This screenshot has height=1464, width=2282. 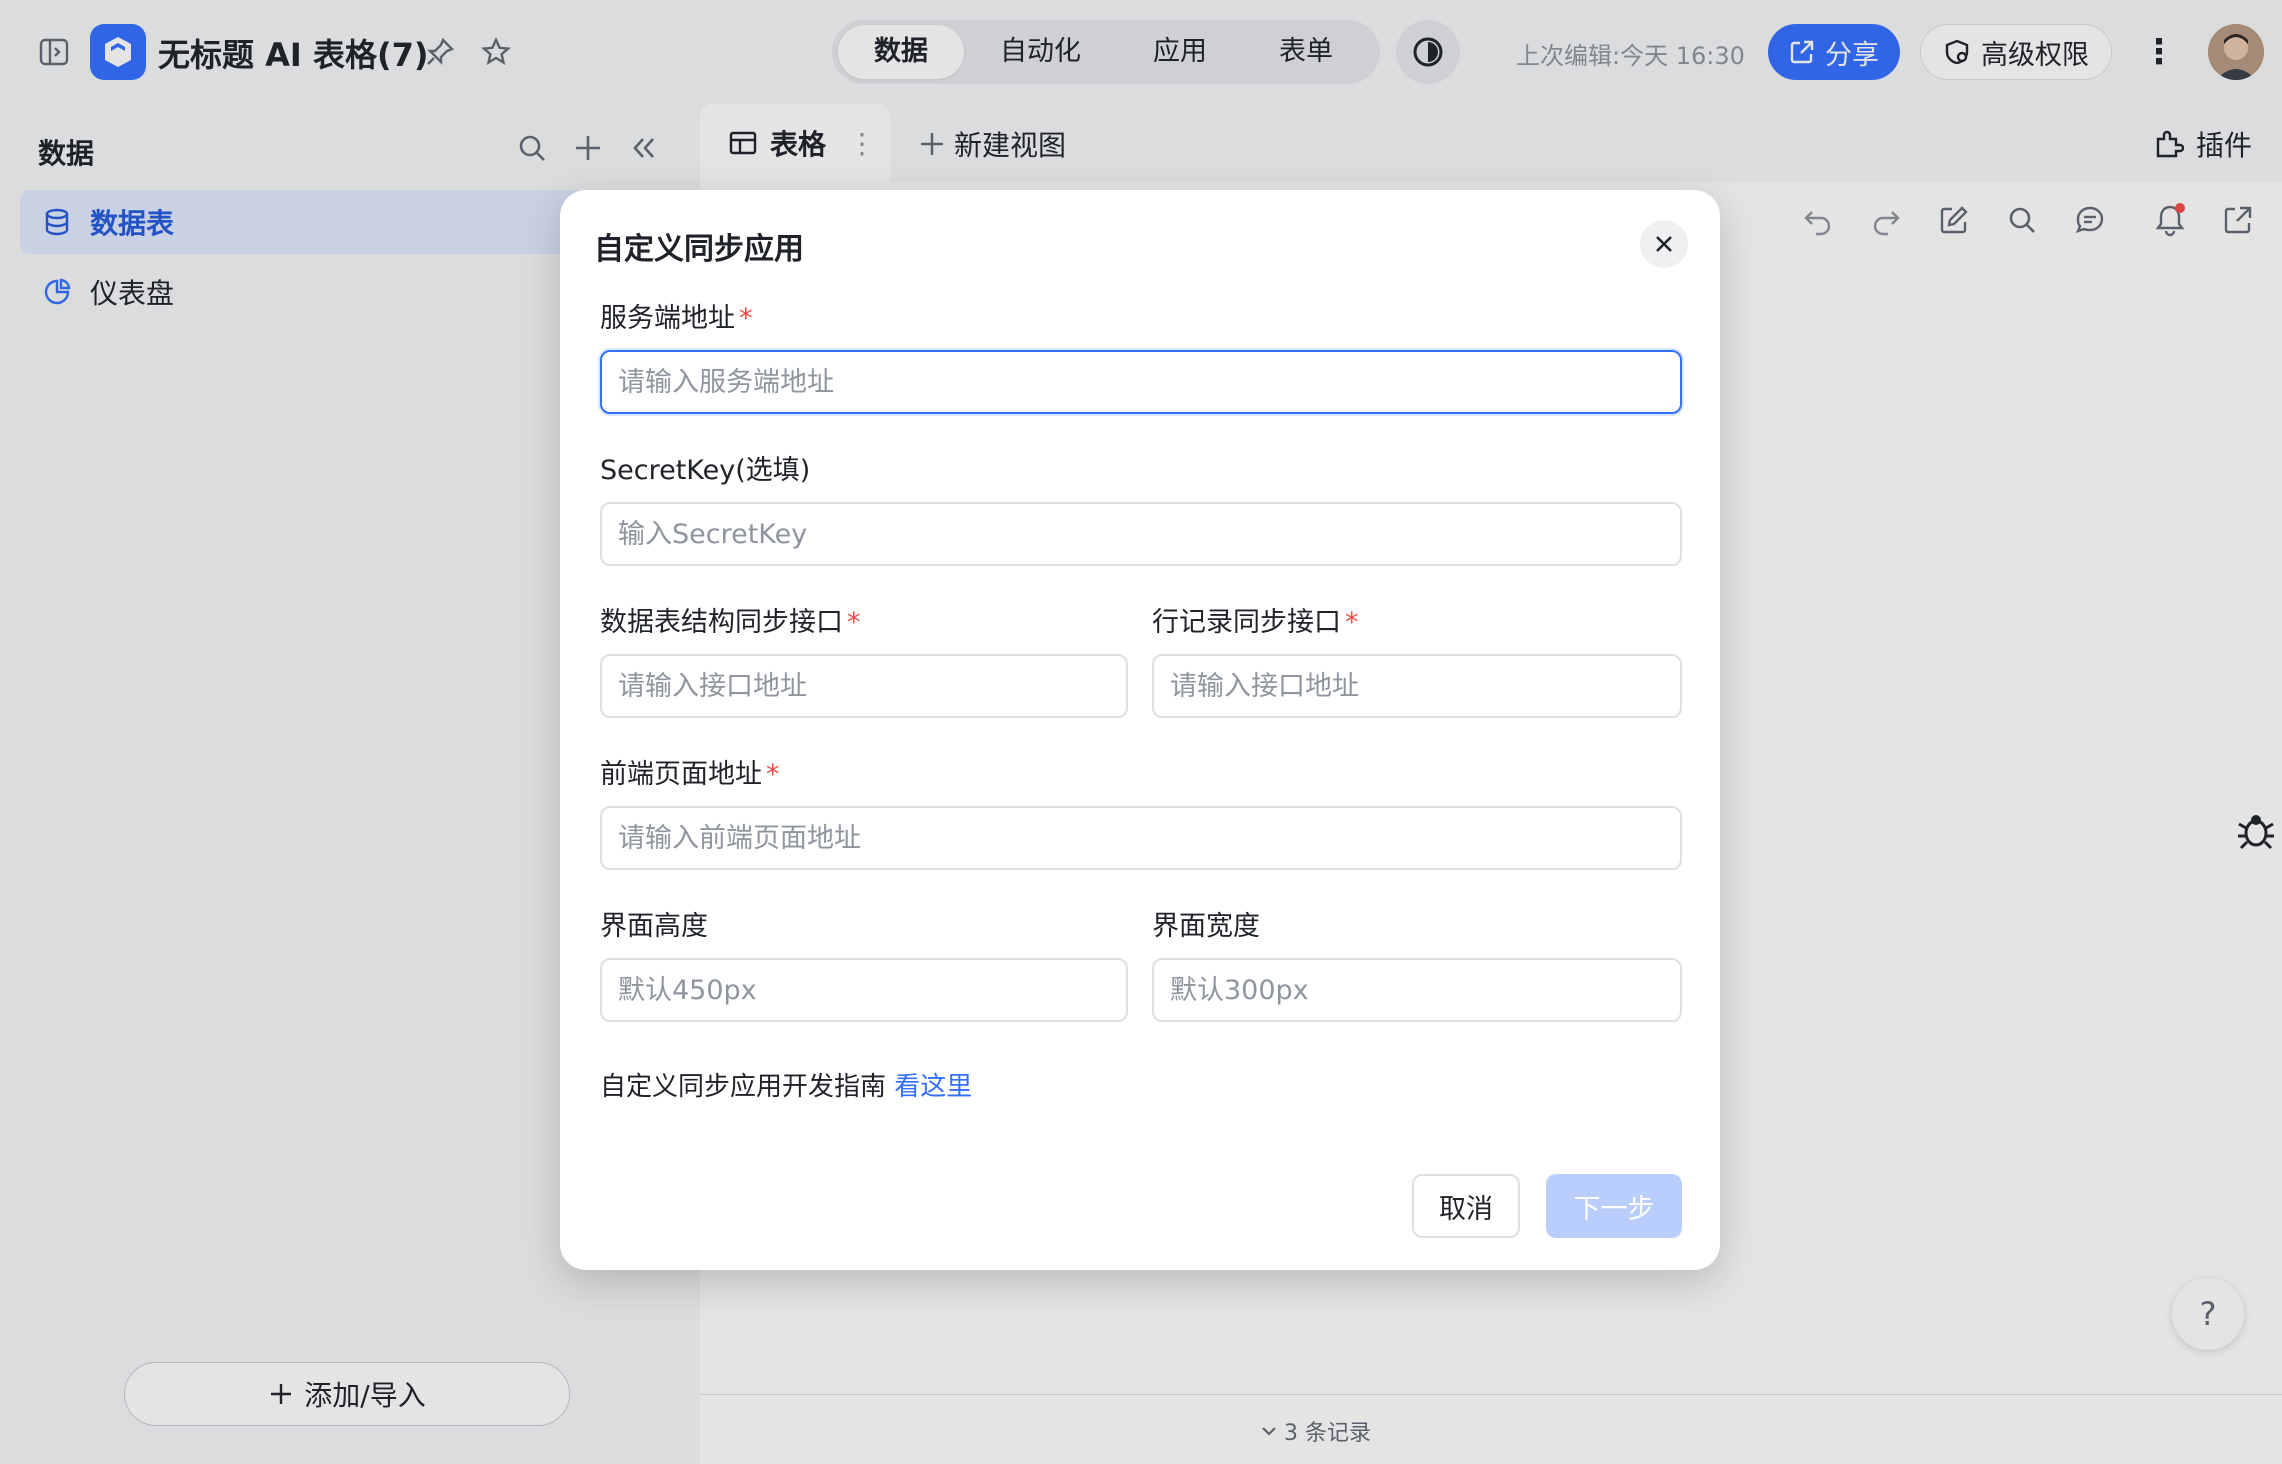 I want to click on record-api-input, so click(x=1417, y=686).